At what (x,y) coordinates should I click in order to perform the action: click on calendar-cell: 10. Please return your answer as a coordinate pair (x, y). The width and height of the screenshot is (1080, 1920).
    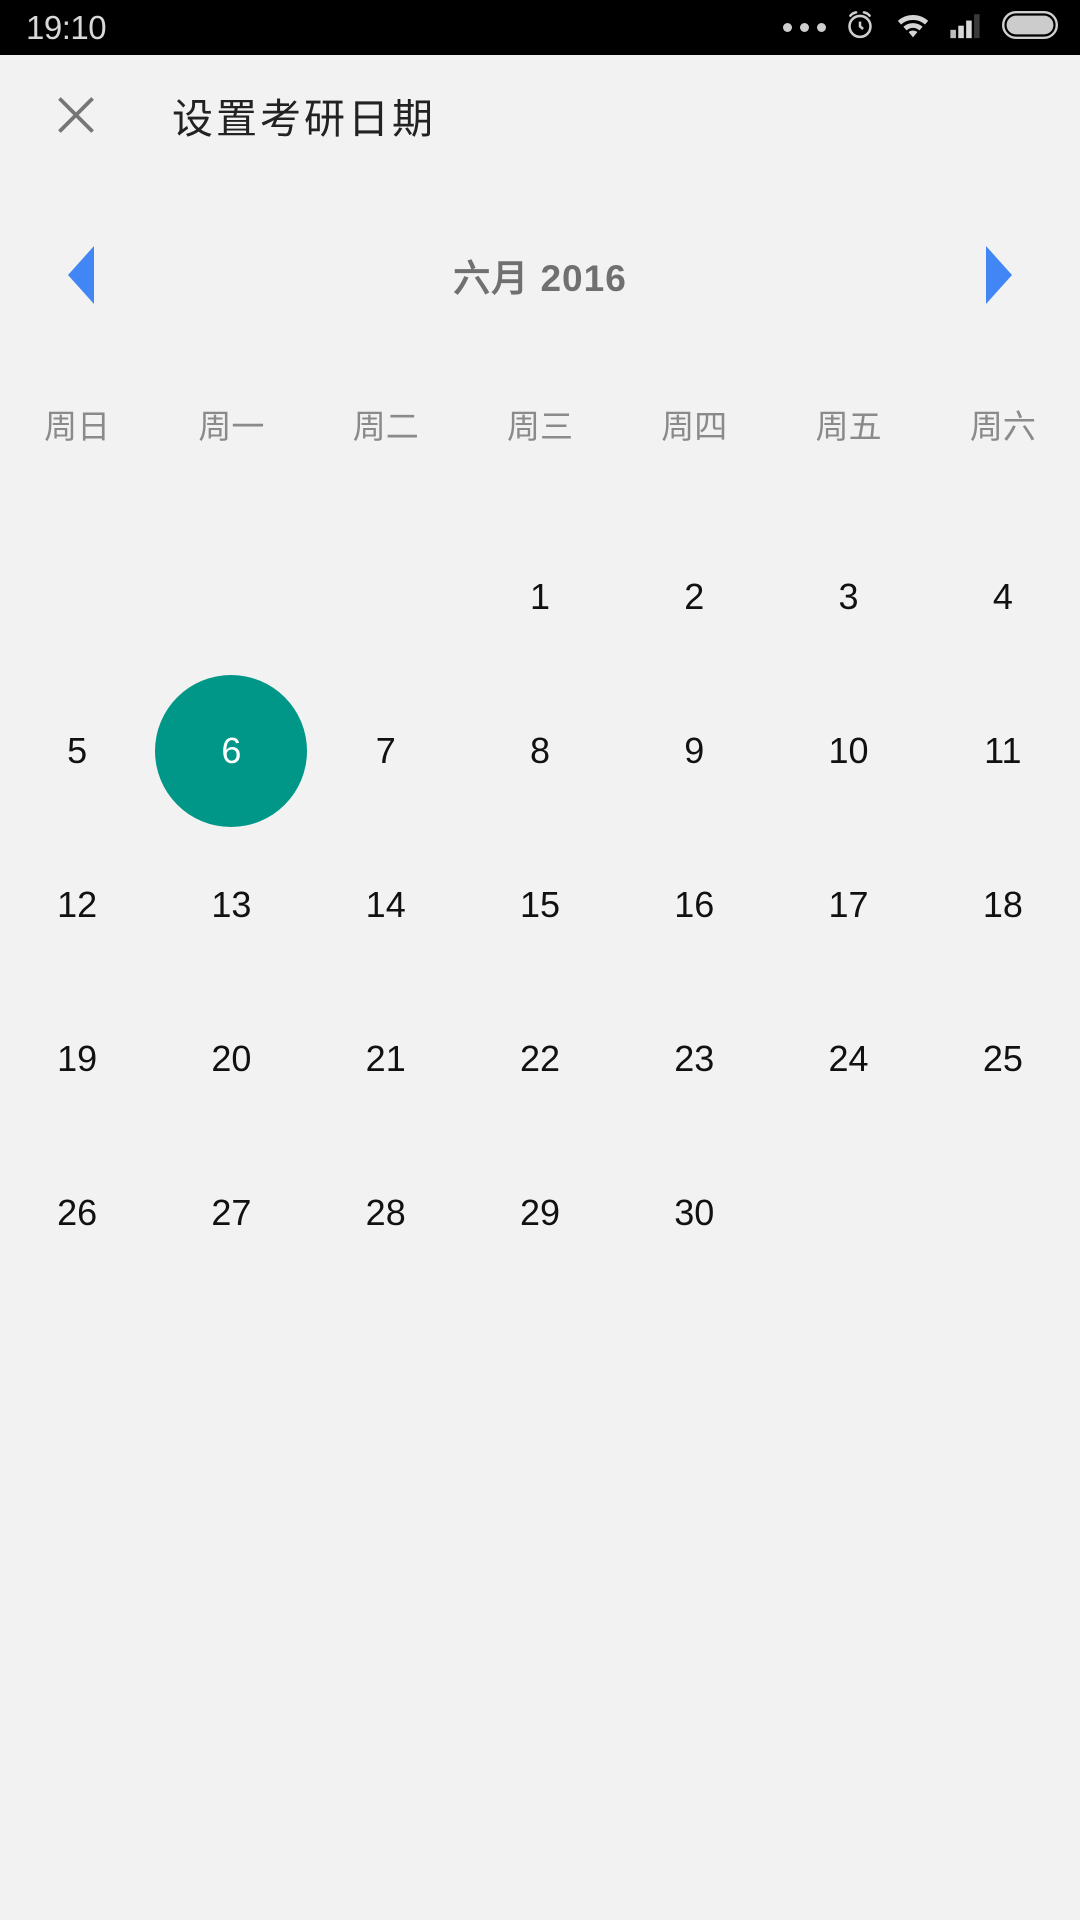
    Looking at the image, I should click on (848, 751).